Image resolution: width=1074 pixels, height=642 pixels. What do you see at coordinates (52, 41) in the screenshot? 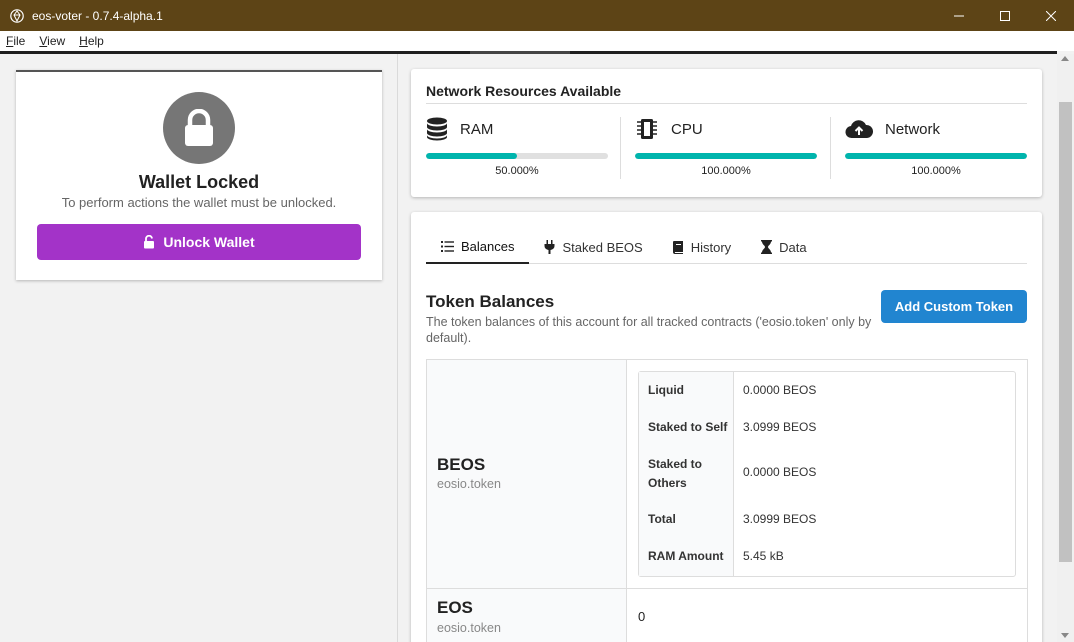
I see `menu-view: View` at bounding box center [52, 41].